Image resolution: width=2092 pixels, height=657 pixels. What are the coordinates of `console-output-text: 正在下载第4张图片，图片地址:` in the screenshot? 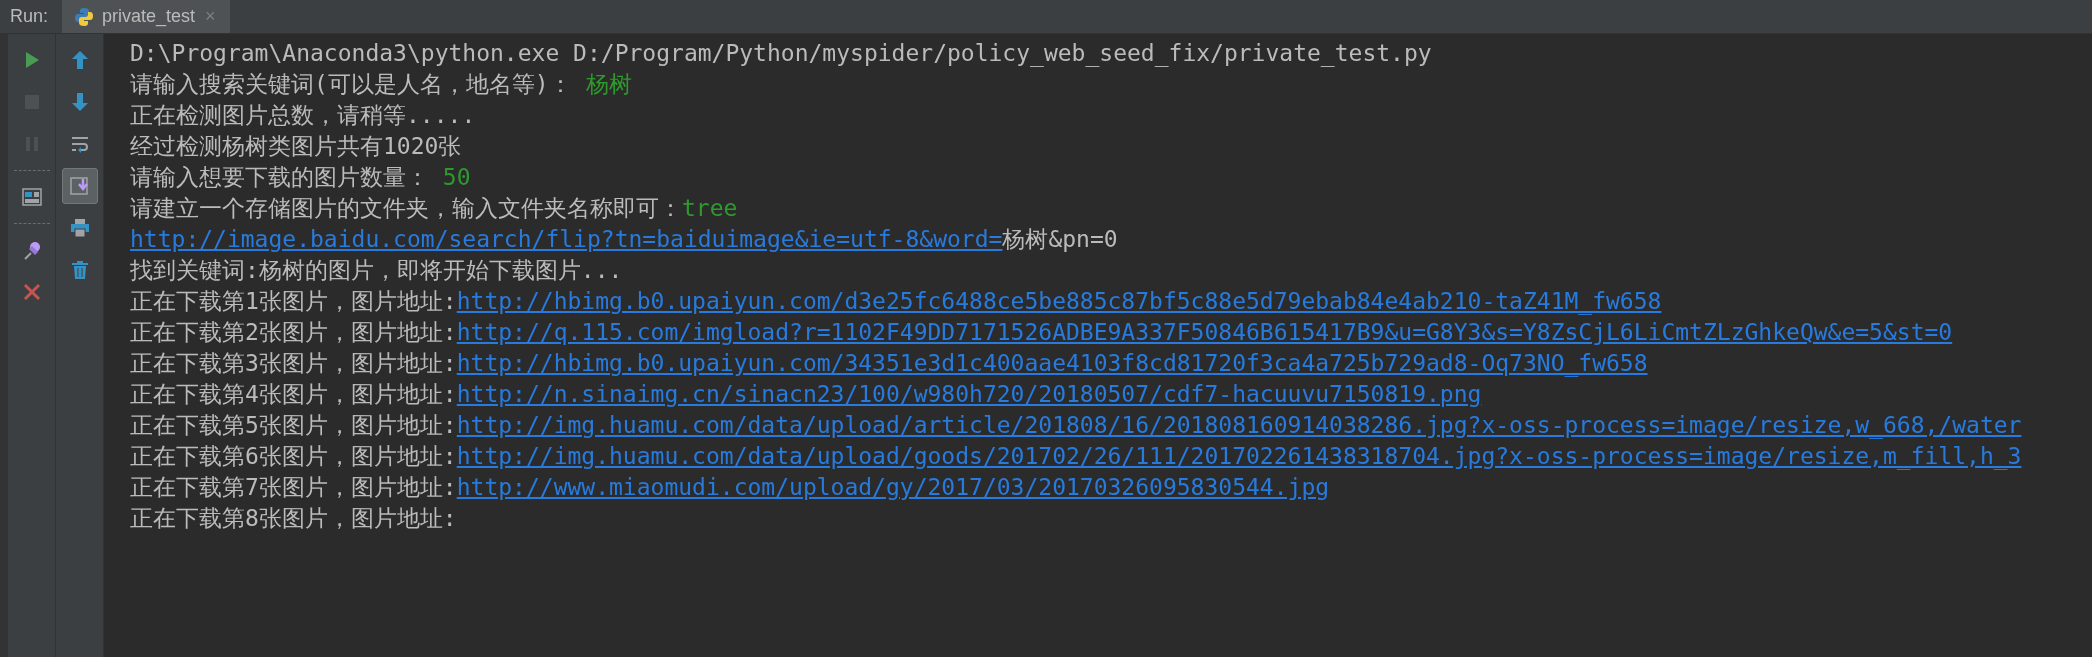 It's located at (293, 394).